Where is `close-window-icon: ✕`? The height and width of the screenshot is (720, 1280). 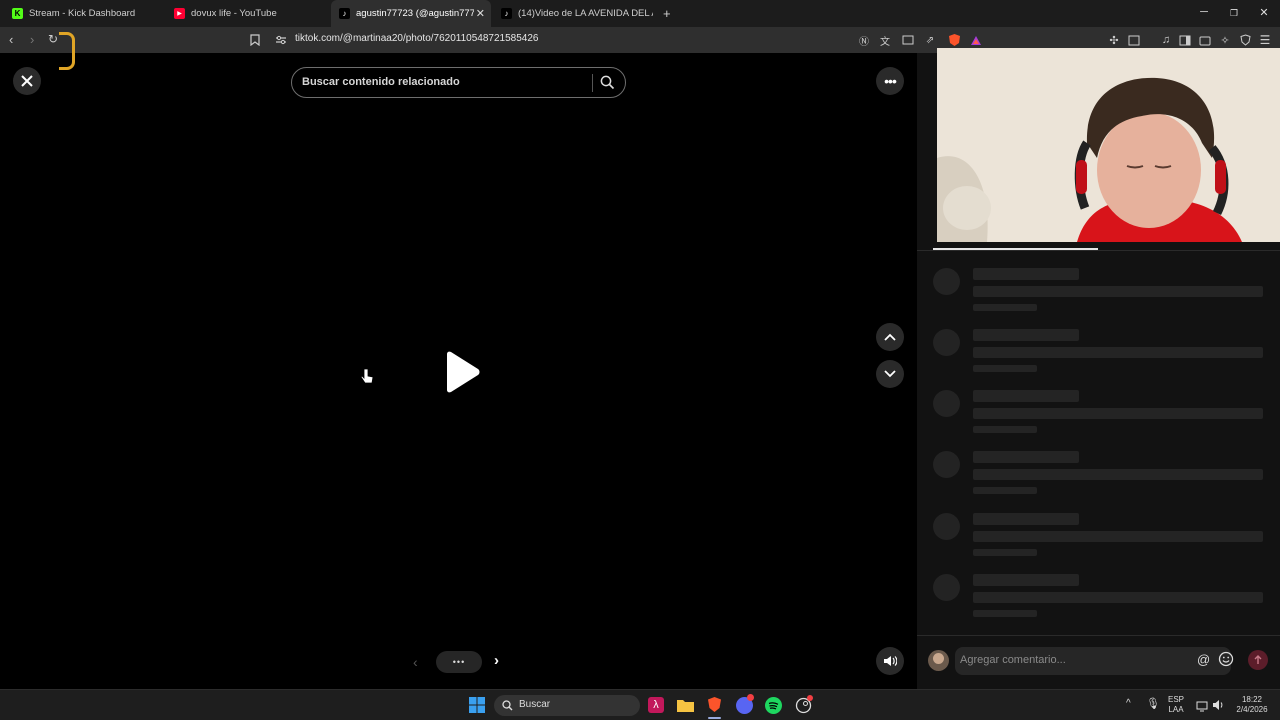
close-window-icon: ✕ is located at coordinates (1264, 12).